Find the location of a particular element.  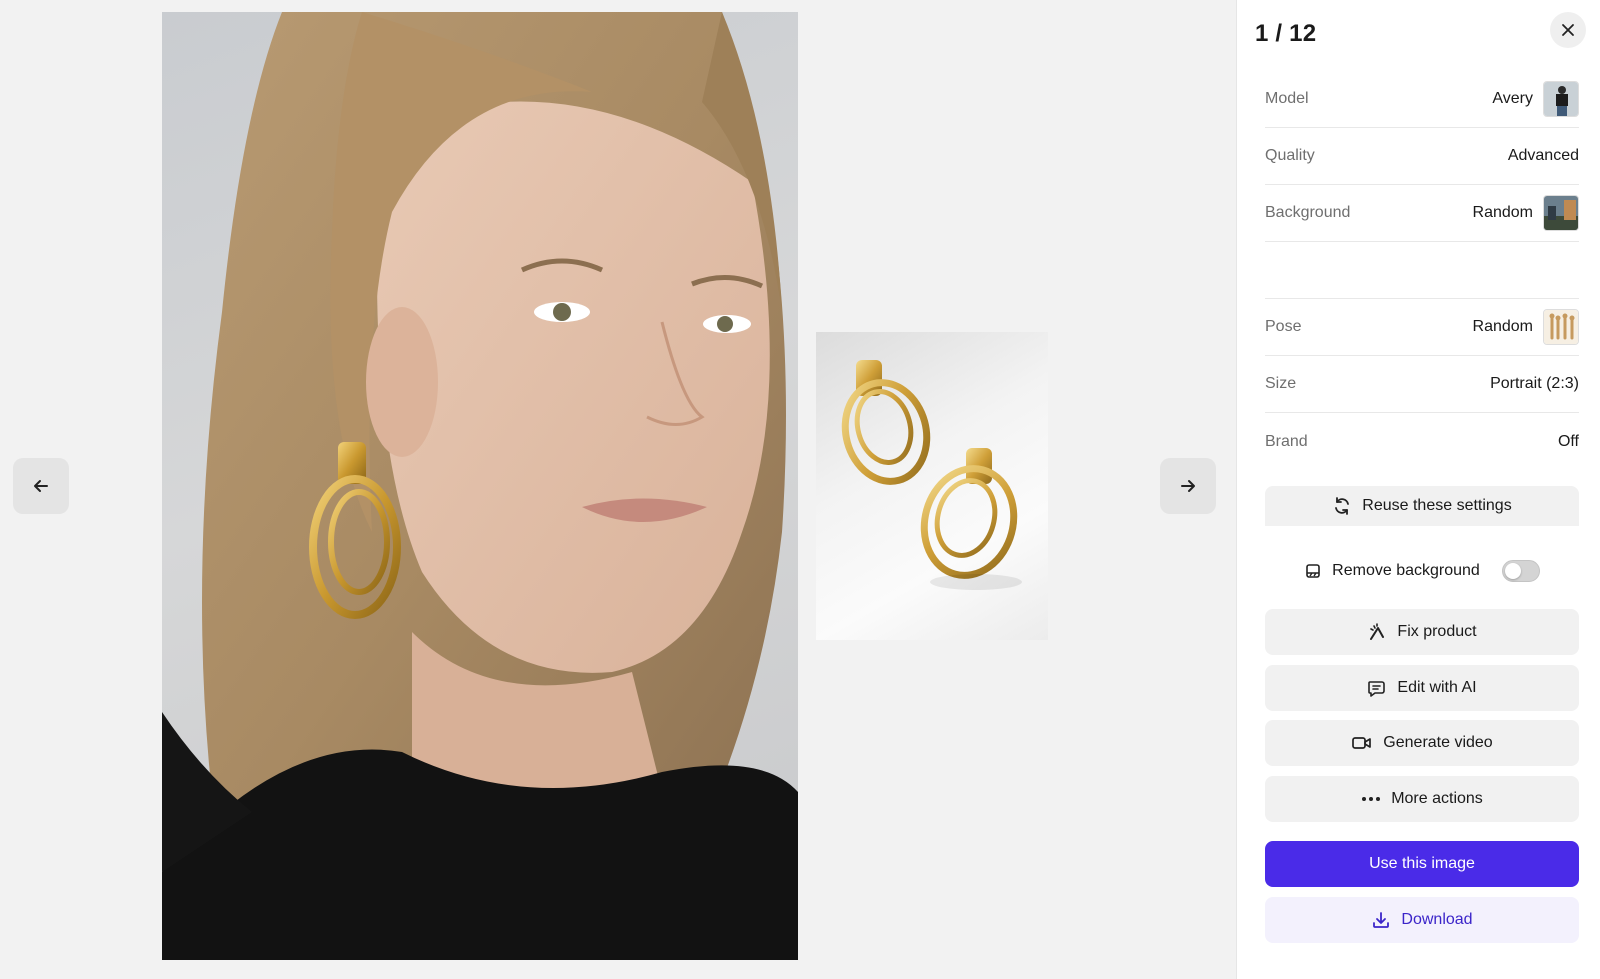

remove-background-icon is located at coordinates (1313, 571).